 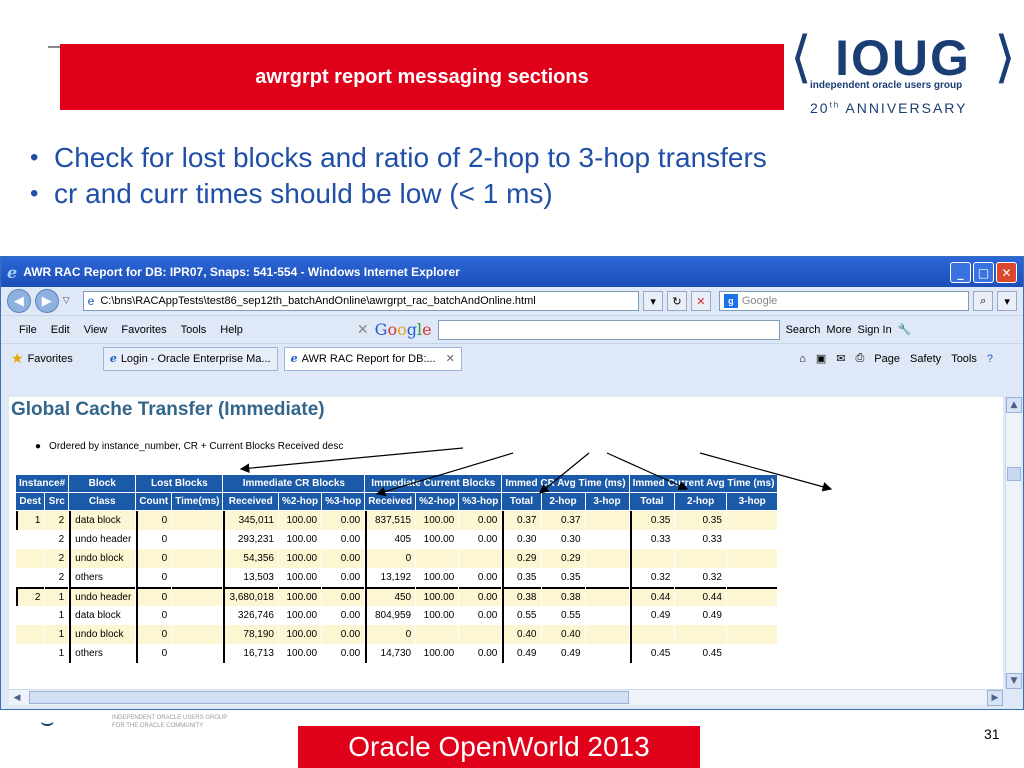 What do you see at coordinates (874, 330) in the screenshot?
I see `google-signin-button: Sign In` at bounding box center [874, 330].